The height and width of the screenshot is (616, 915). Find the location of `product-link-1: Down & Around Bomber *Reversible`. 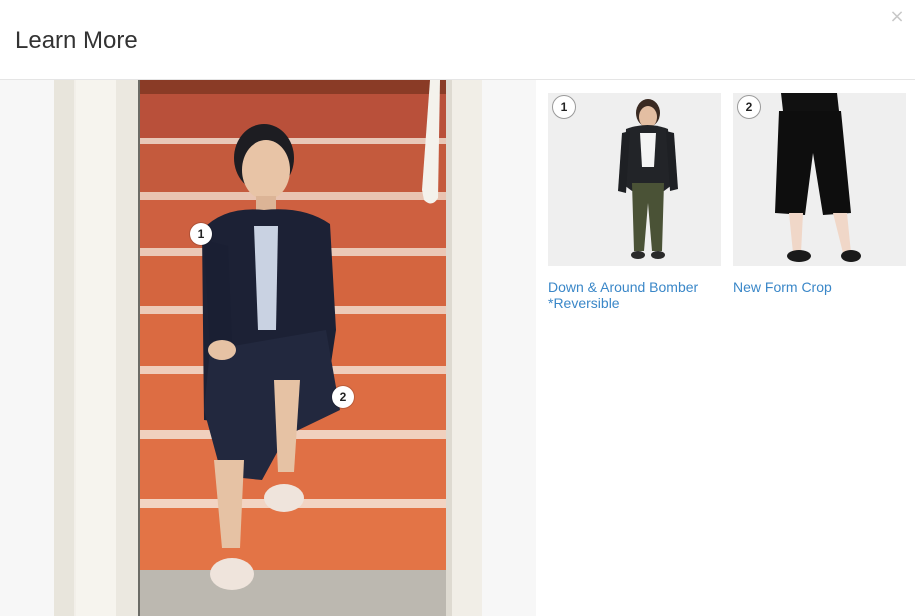

product-link-1: Down & Around Bomber *Reversible is located at coordinates (634, 295).